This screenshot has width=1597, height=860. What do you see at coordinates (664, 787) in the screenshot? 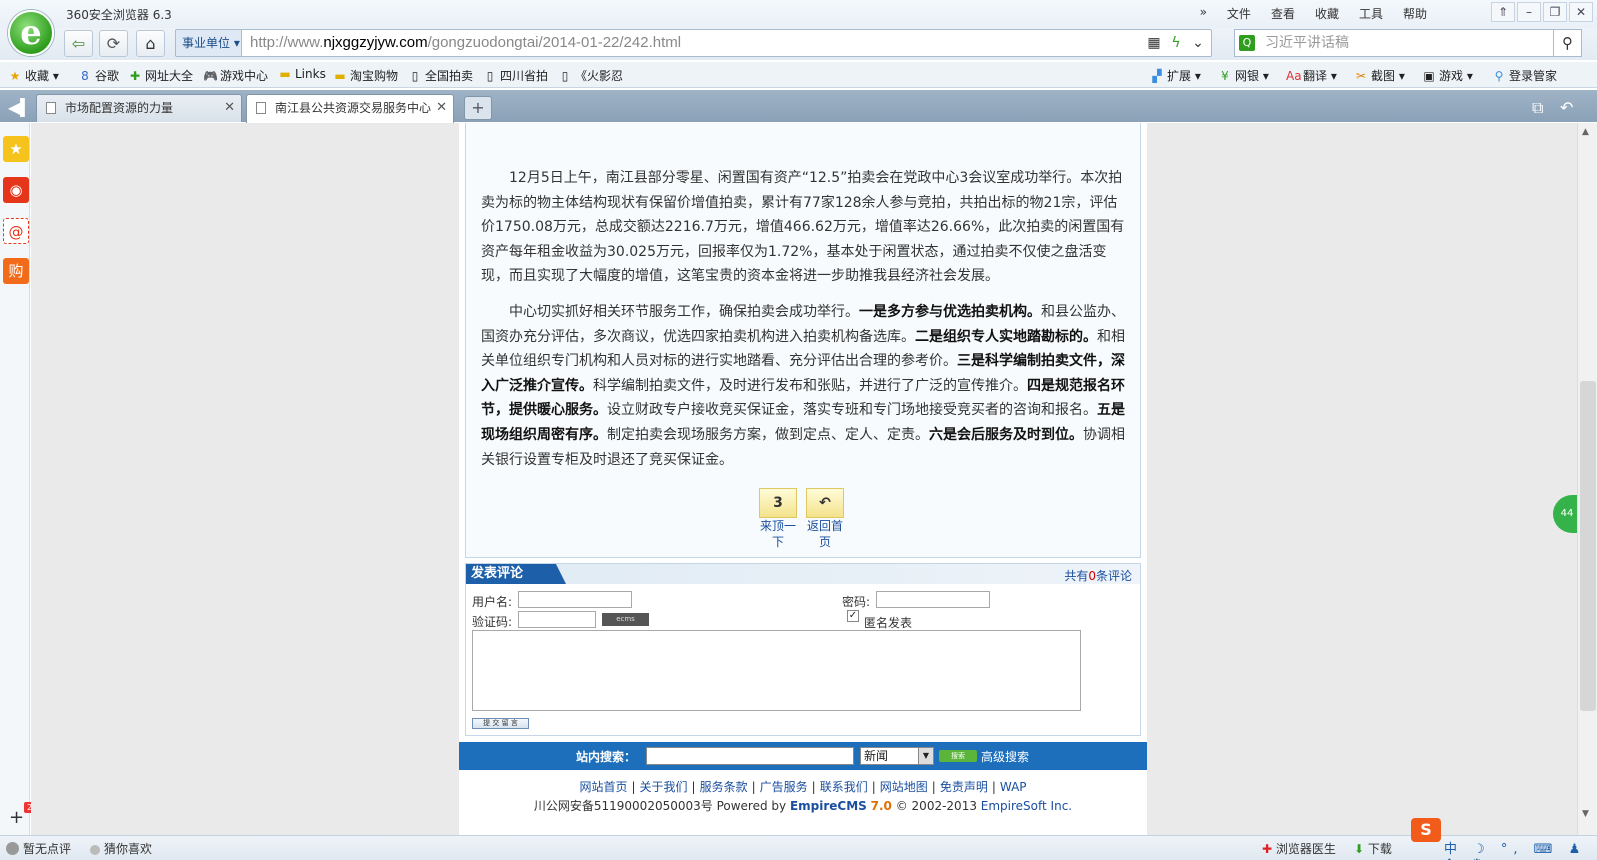
I see `footer-link-about: 关于我们` at bounding box center [664, 787].